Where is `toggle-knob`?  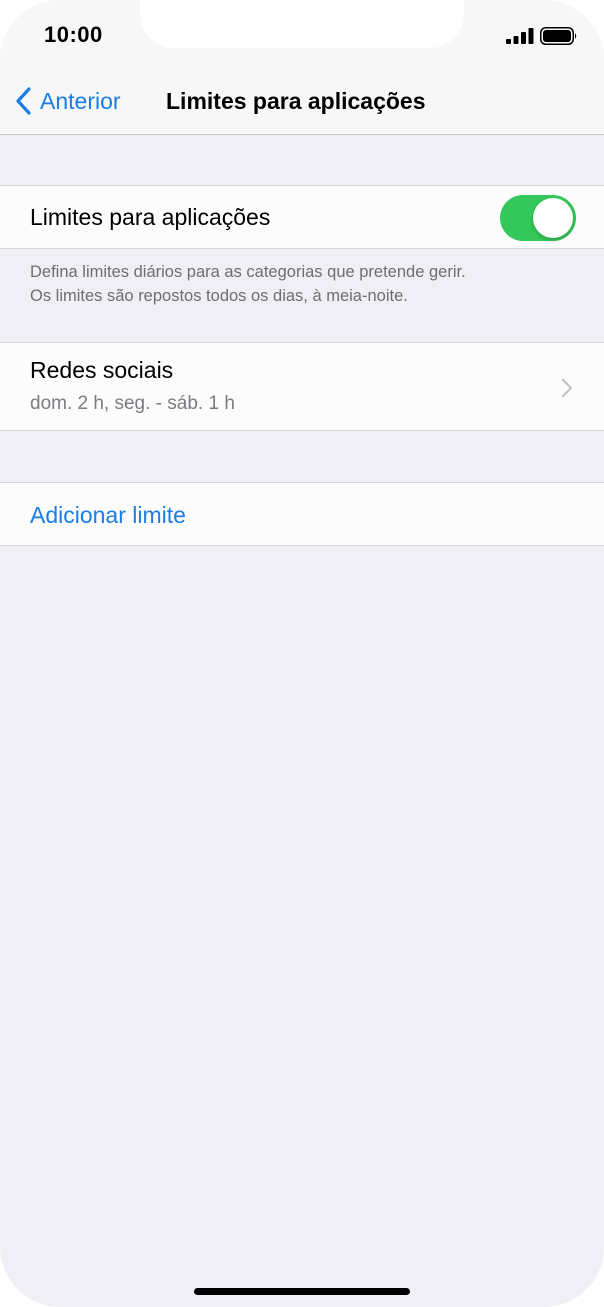 toggle-knob is located at coordinates (553, 218).